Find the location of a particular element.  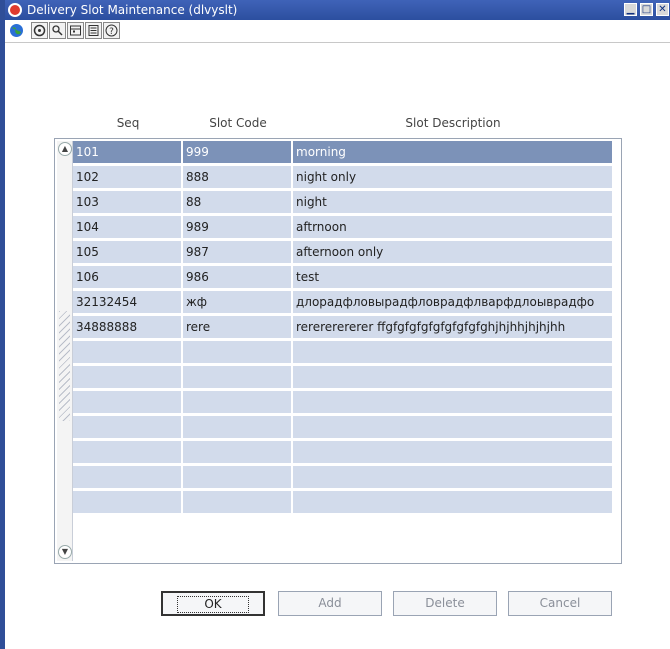

table-row: 106 986 test is located at coordinates (343, 278).